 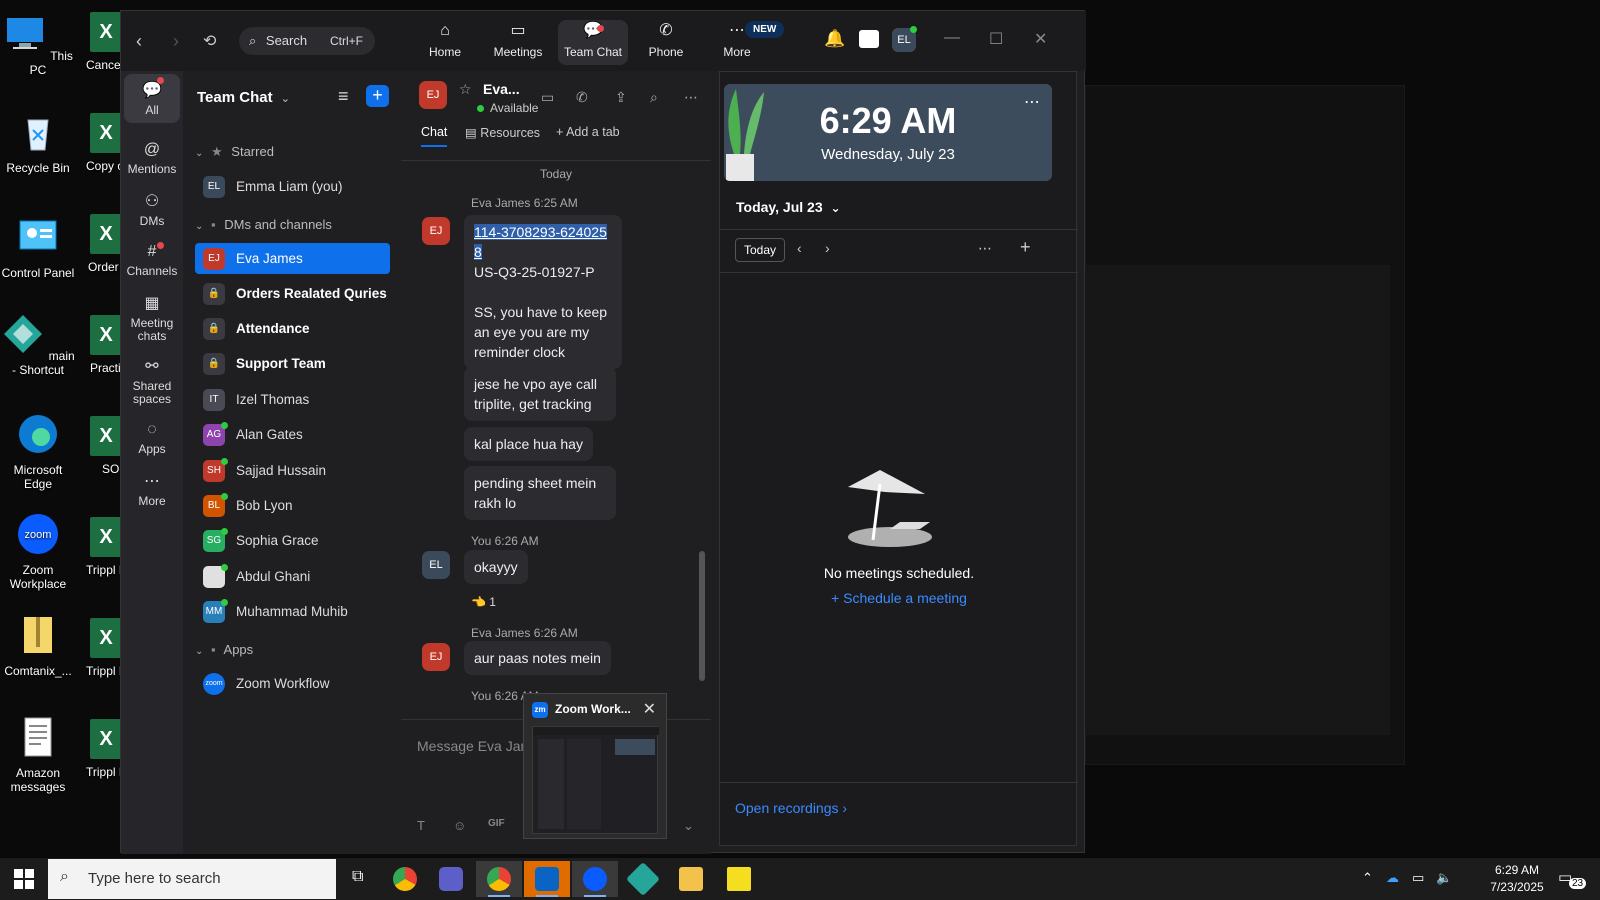 I want to click on message-bubble: pending sheet mein rakh lo, so click(x=540, y=493).